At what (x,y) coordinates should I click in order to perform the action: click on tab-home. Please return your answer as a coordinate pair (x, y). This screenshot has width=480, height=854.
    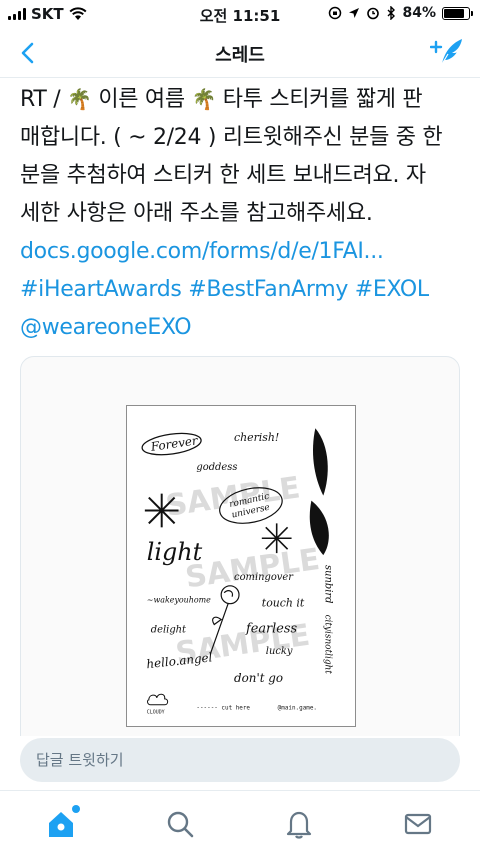
    Looking at the image, I should click on (62, 823).